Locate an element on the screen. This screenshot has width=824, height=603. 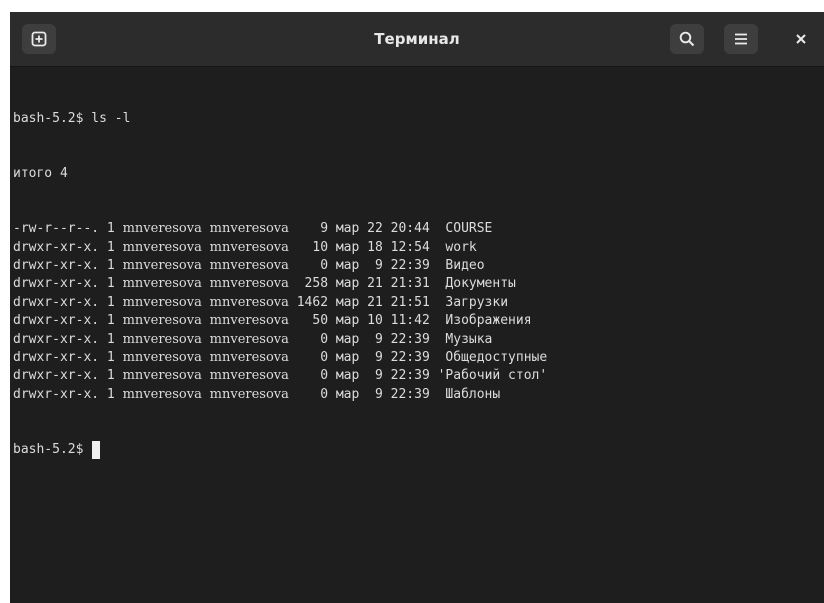
search-button is located at coordinates (687, 39).